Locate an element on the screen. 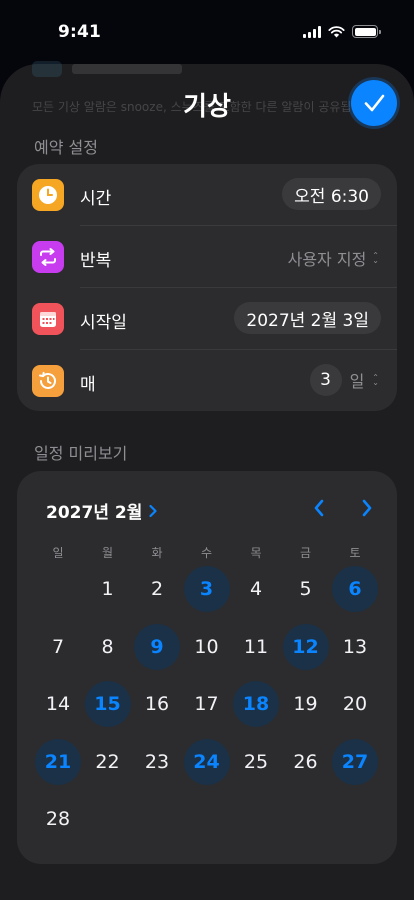 The height and width of the screenshot is (900, 414). calendar-day-scheduled: 21 is located at coordinates (58, 761).